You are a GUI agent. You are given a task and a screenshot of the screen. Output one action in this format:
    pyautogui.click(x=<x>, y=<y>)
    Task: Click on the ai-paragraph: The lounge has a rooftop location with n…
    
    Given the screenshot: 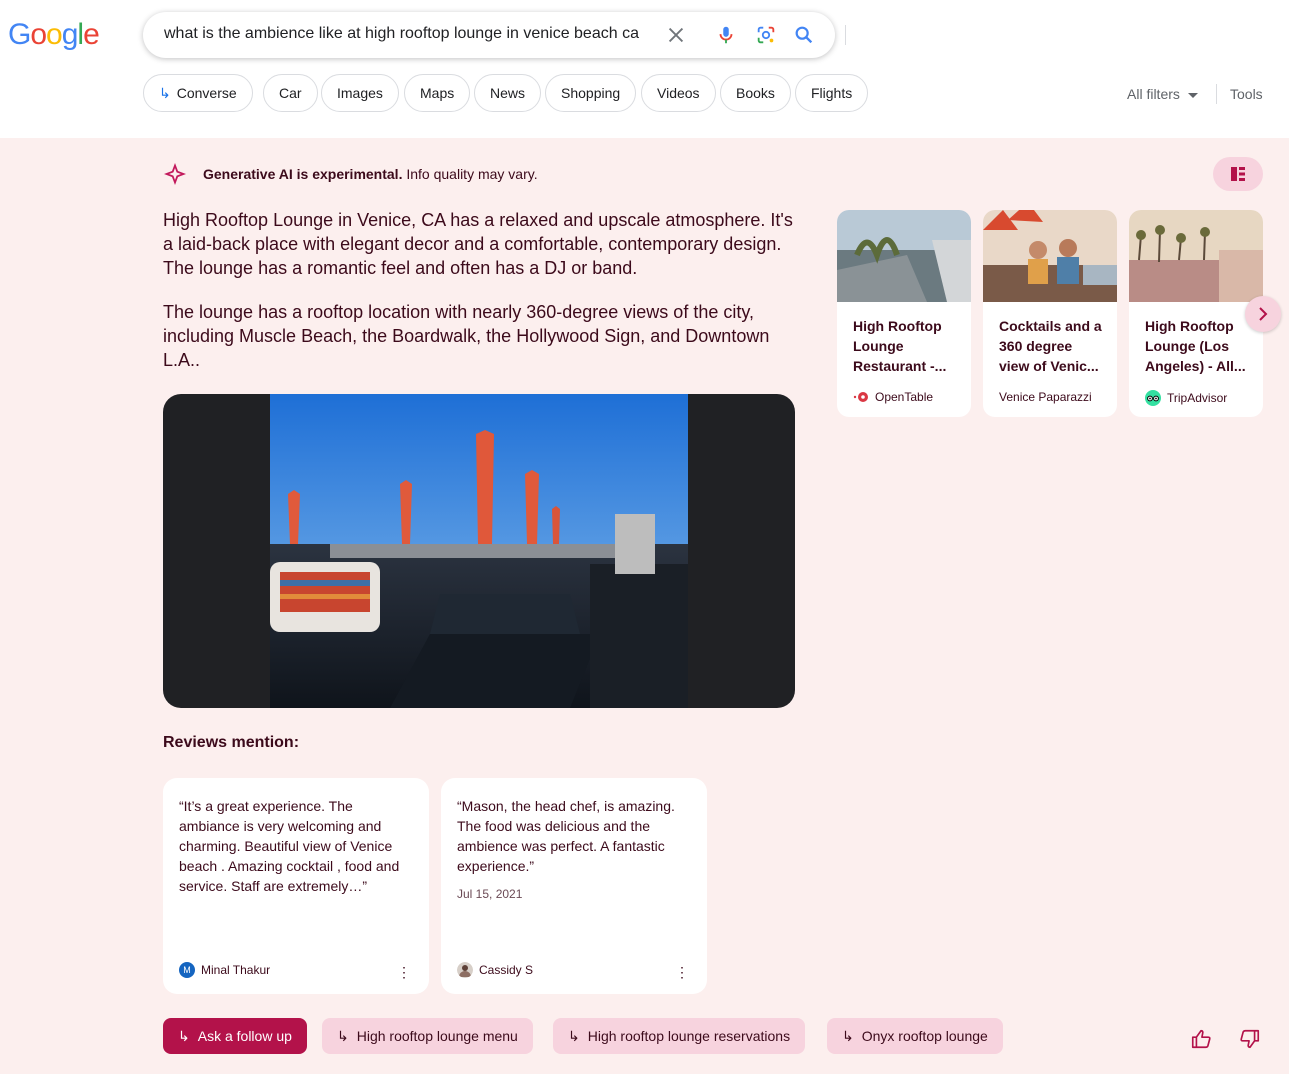 What is the action you would take?
    pyautogui.click(x=466, y=336)
    